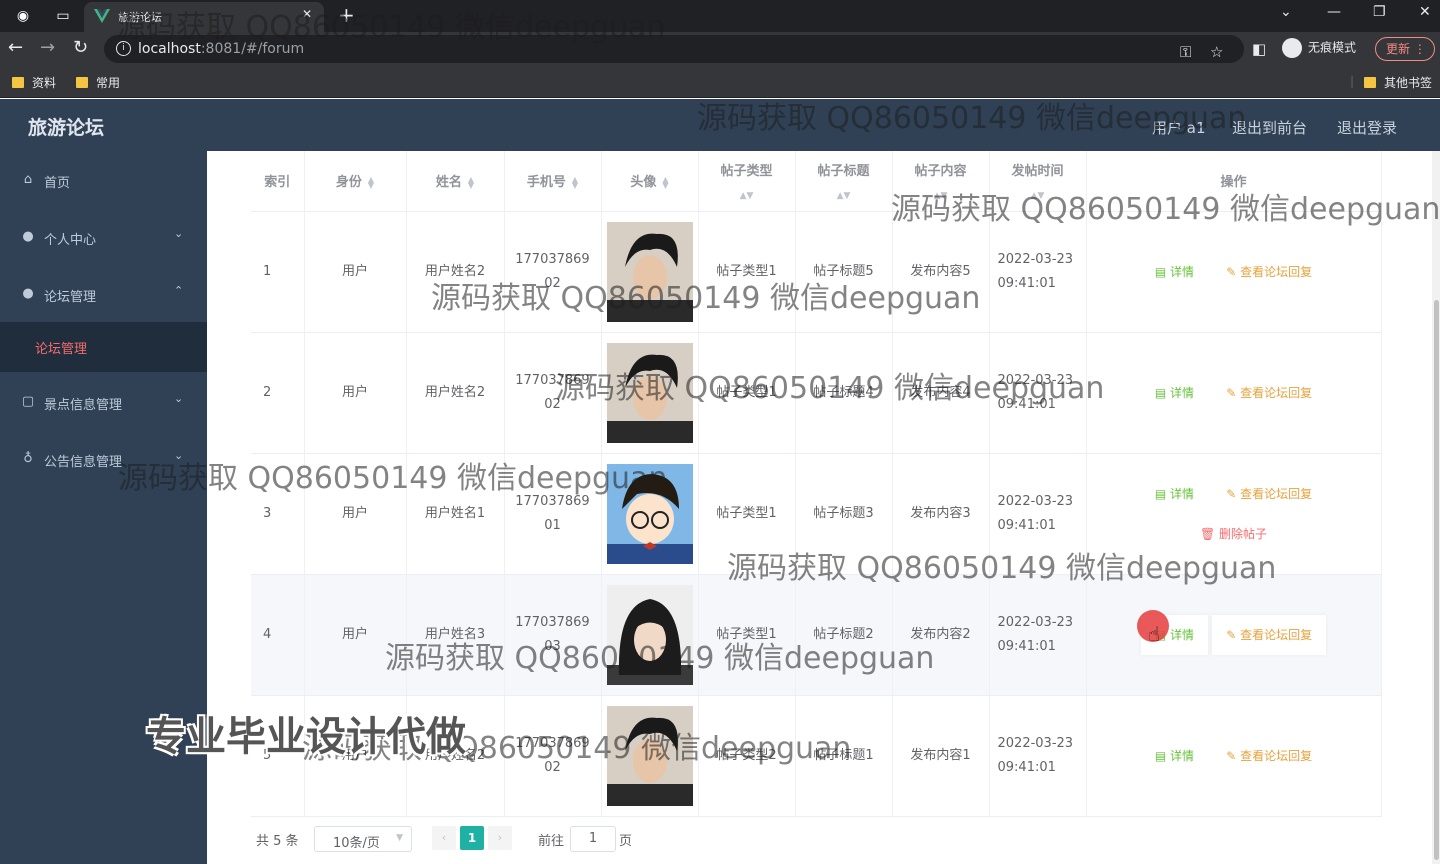 The height and width of the screenshot is (864, 1440). I want to click on col-header-identity: 身份 ▲ ▼, so click(355, 181).